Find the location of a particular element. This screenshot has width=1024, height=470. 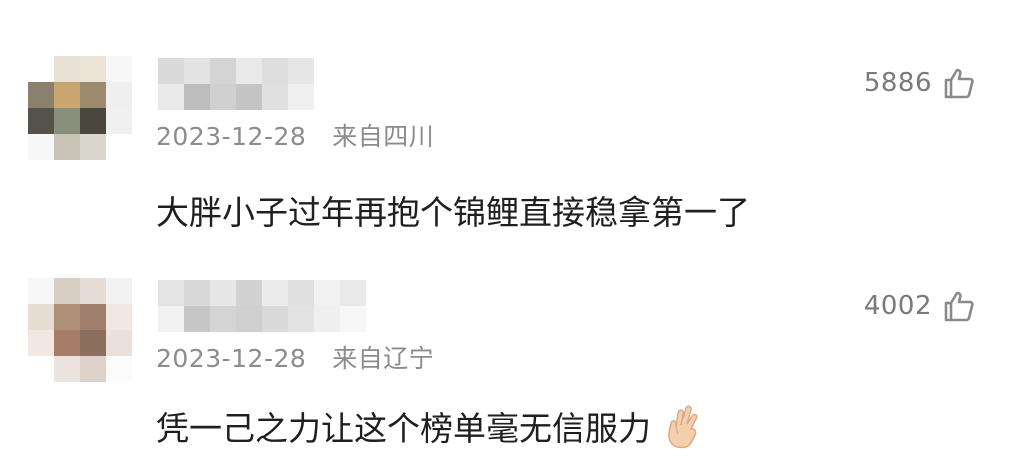

crossed-fingers-emoji is located at coordinates (684, 431).